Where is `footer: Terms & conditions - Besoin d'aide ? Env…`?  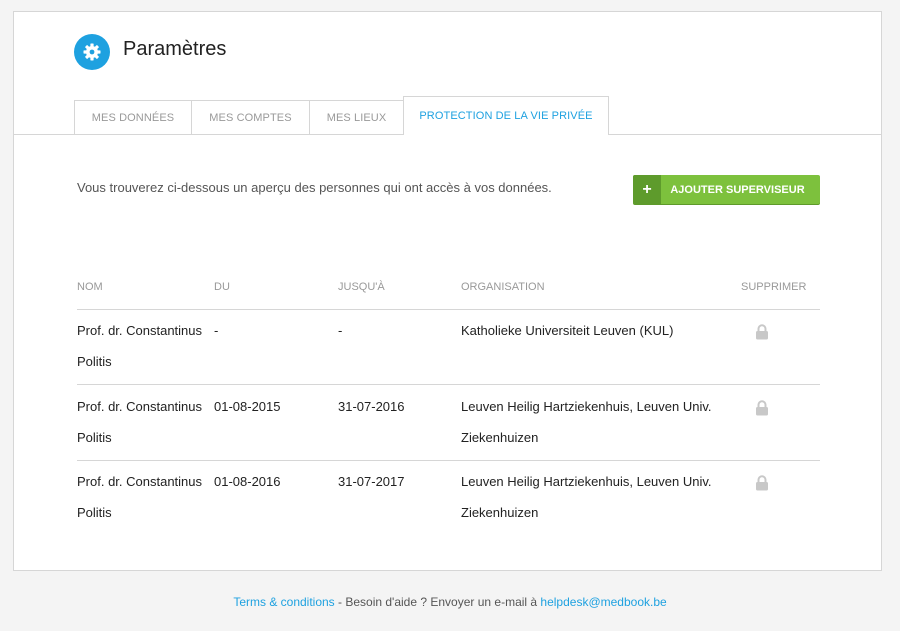 footer: Terms & conditions - Besoin d'aide ? Env… is located at coordinates (450, 602).